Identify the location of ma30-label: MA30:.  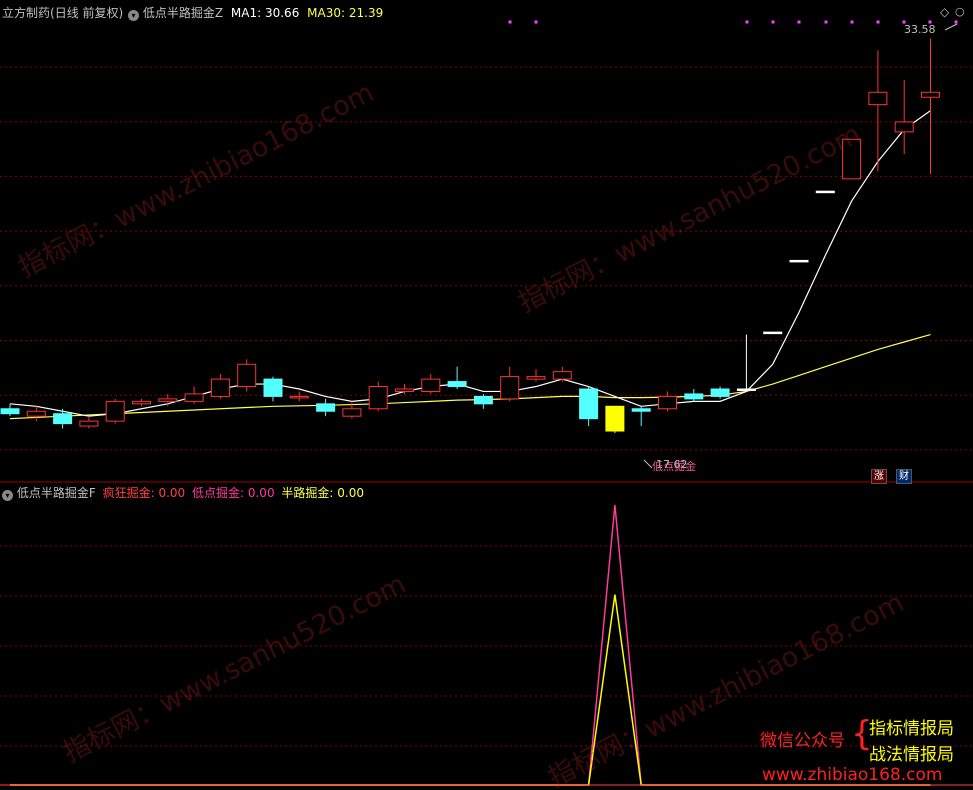
(326, 13).